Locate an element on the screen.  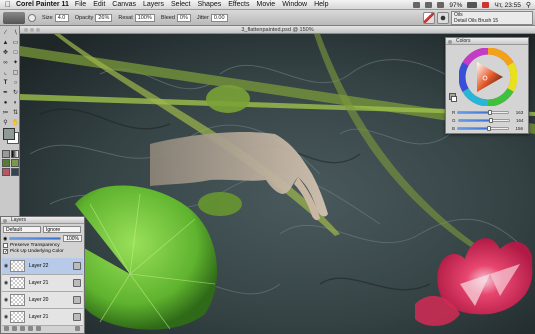
close-window-icon is located at coordinates (26, 30).